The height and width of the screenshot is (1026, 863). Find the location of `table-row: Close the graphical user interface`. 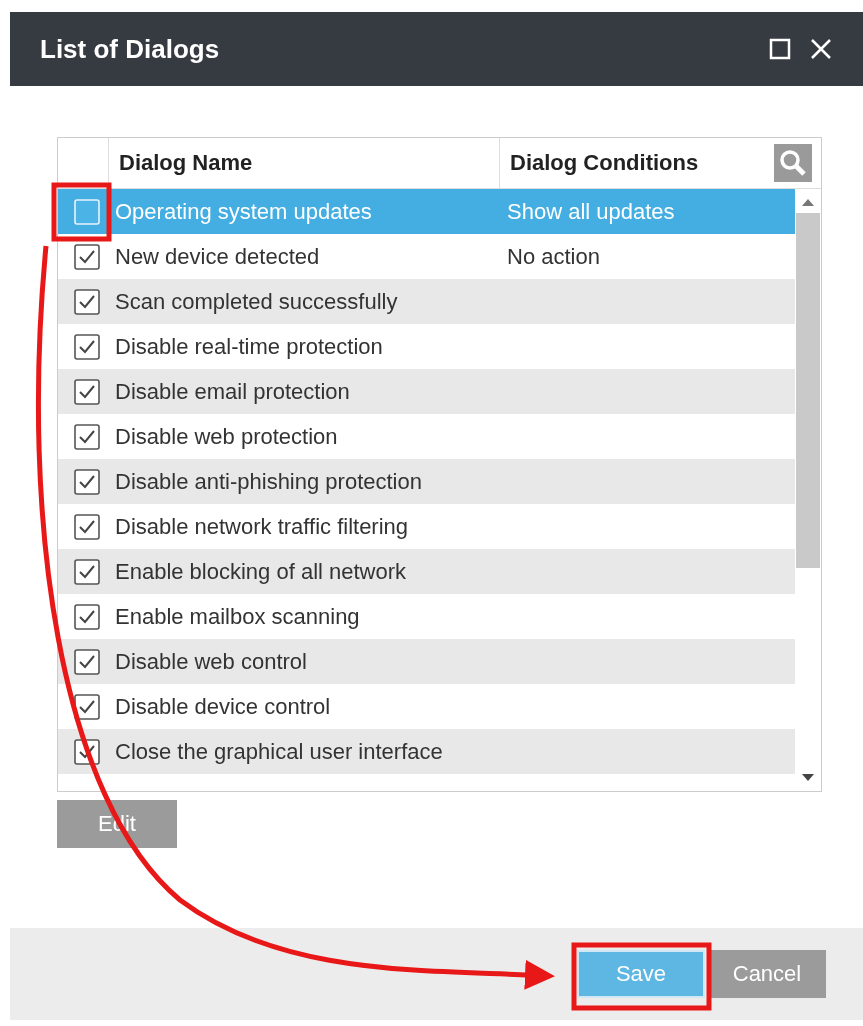

table-row: Close the graphical user interface is located at coordinates (426, 751).